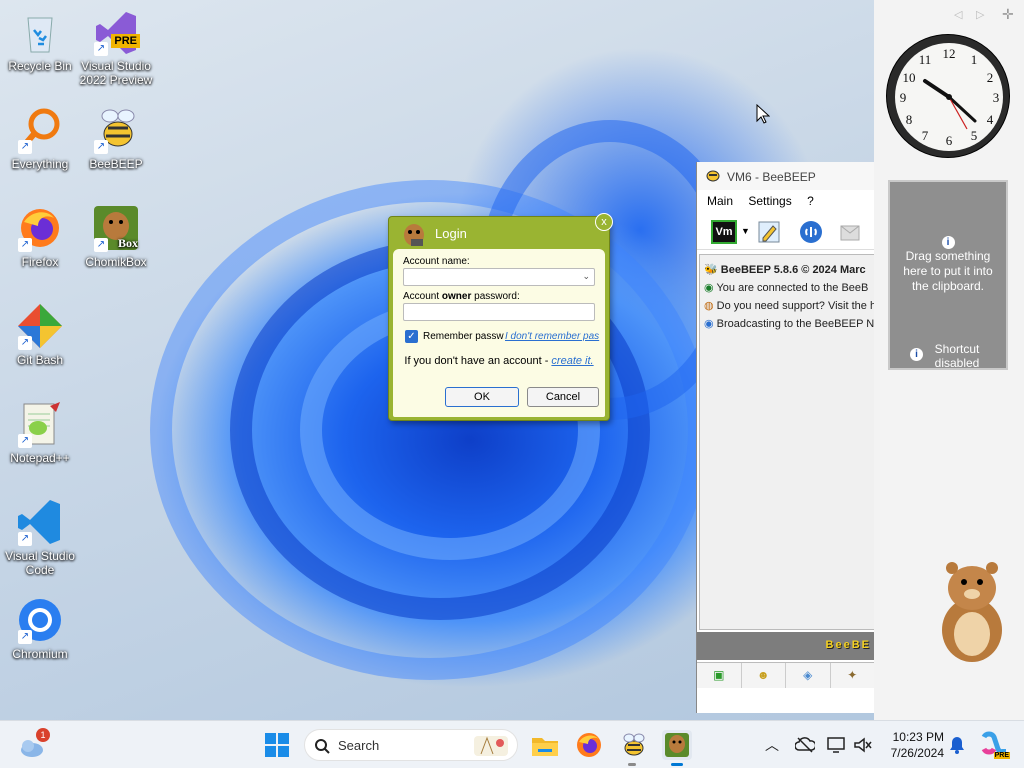 The width and height of the screenshot is (1024, 768). Describe the element at coordinates (116, 228) in the screenshot. I see `chomikbox-icon: Box ↗` at that location.